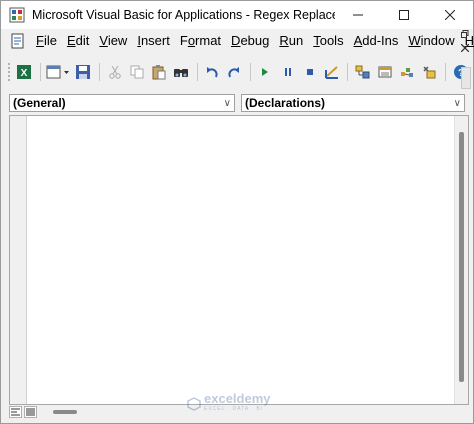 The image size is (474, 424). Describe the element at coordinates (238, 103) in the screenshot. I see `combo-row: (General) ∨ (Declarations) ∨` at that location.